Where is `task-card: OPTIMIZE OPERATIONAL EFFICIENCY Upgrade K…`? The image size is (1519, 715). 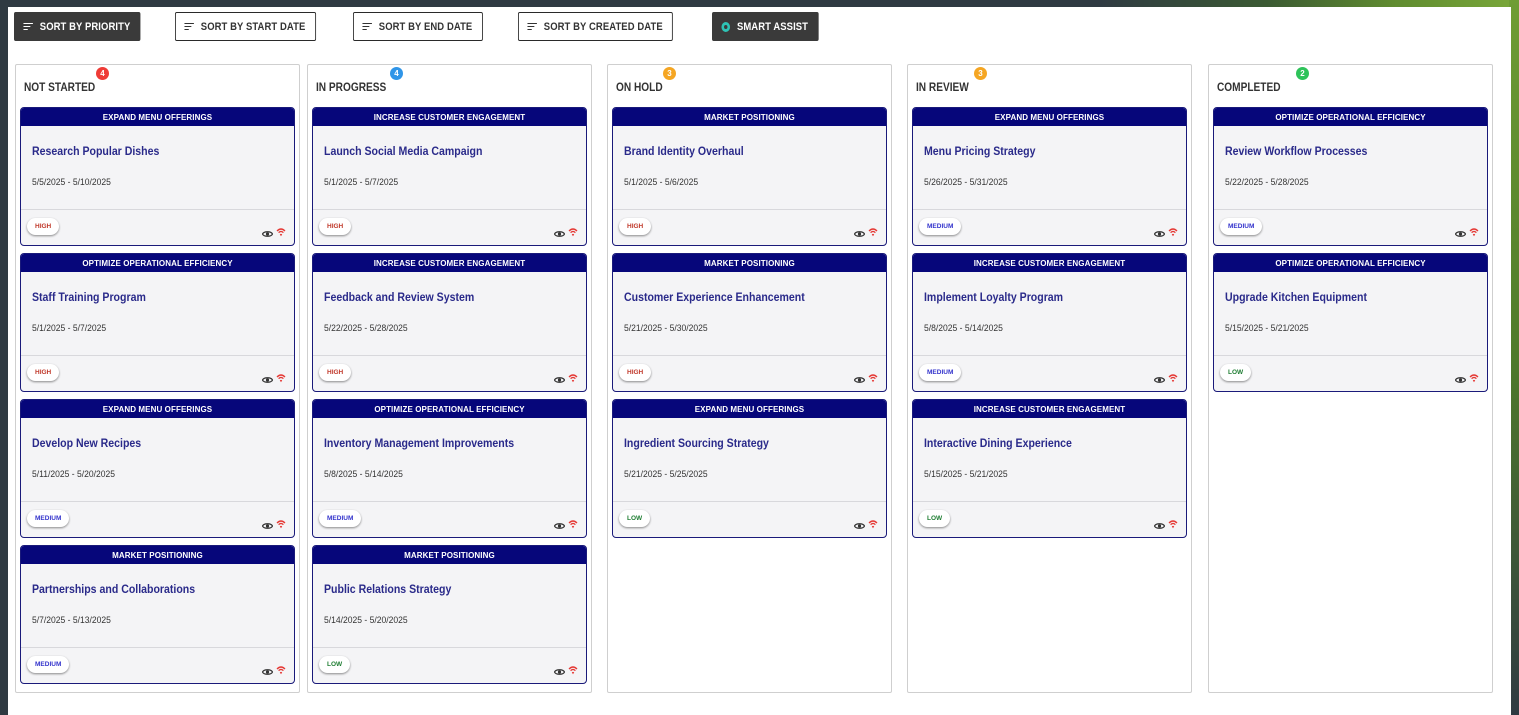
task-card: OPTIMIZE OPERATIONAL EFFICIENCY Upgrade K… is located at coordinates (1350, 322).